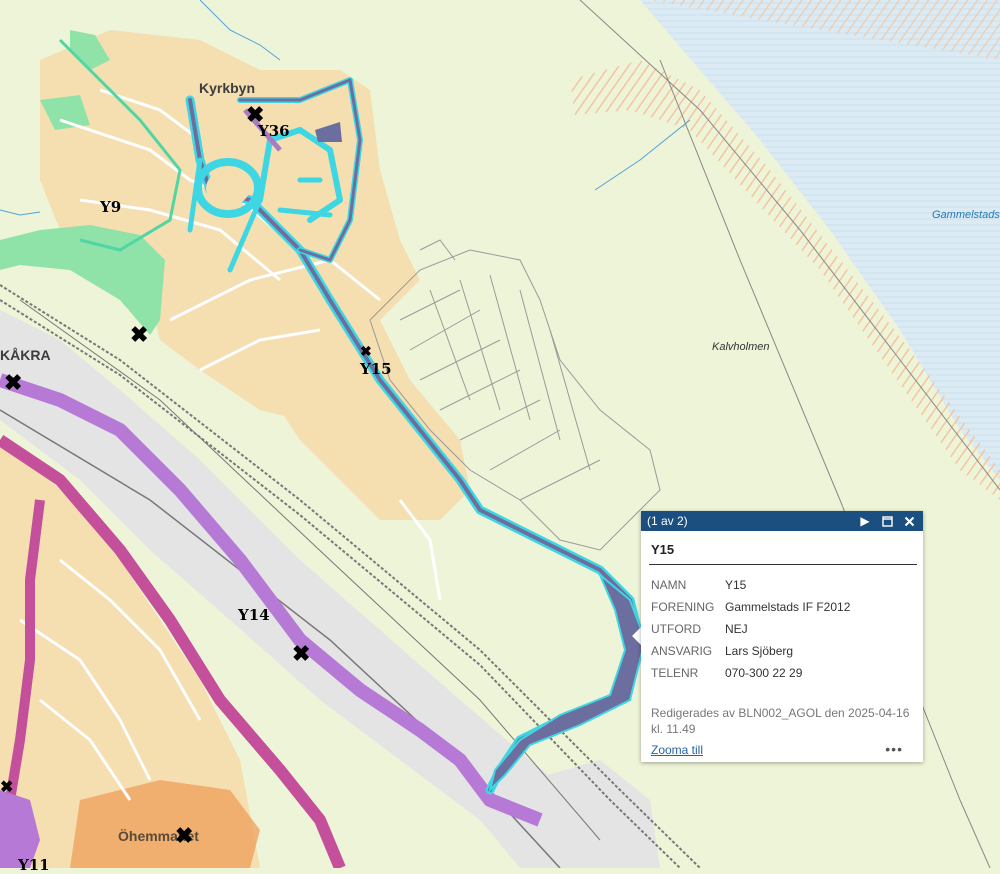  What do you see at coordinates (301, 654) in the screenshot?
I see `marker-y14-icon: ✖` at bounding box center [301, 654].